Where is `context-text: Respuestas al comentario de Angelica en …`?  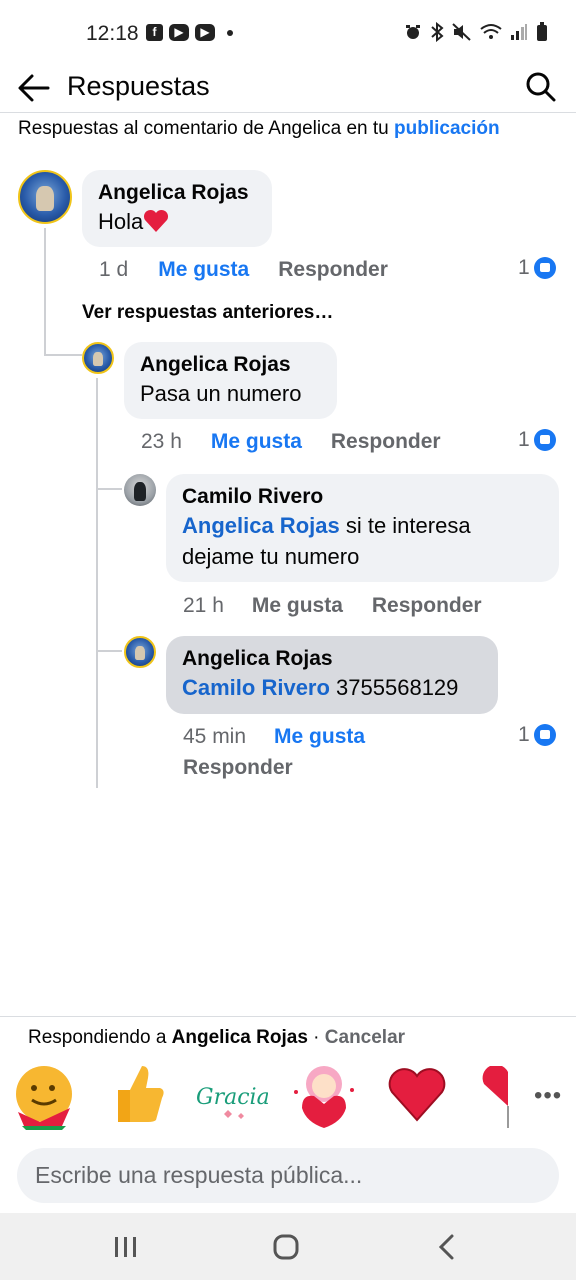
context-text: Respuestas al comentario de Angelica en … is located at coordinates (206, 128).